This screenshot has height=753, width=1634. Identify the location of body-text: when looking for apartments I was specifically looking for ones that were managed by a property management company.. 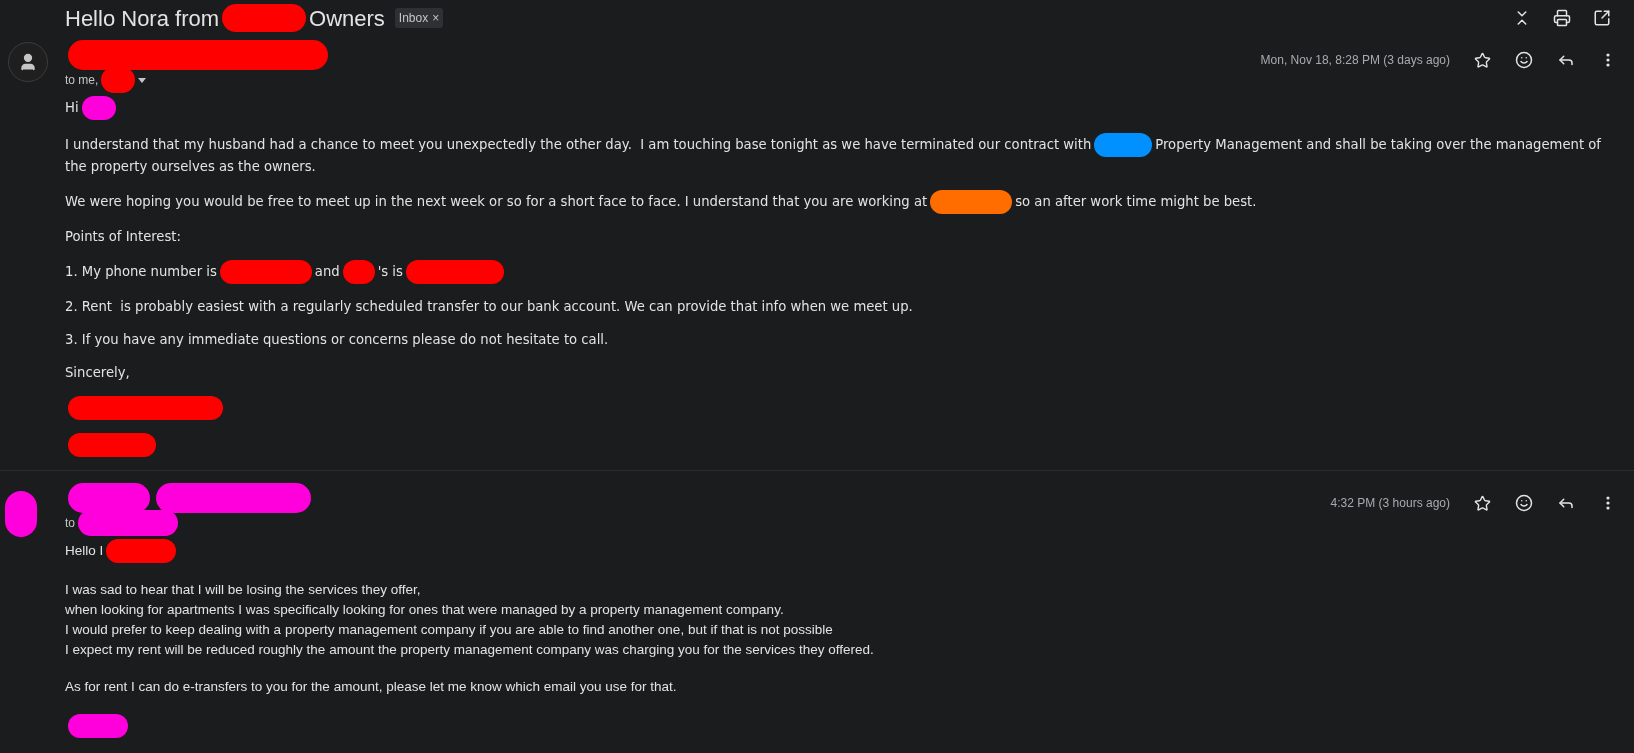
(424, 610).